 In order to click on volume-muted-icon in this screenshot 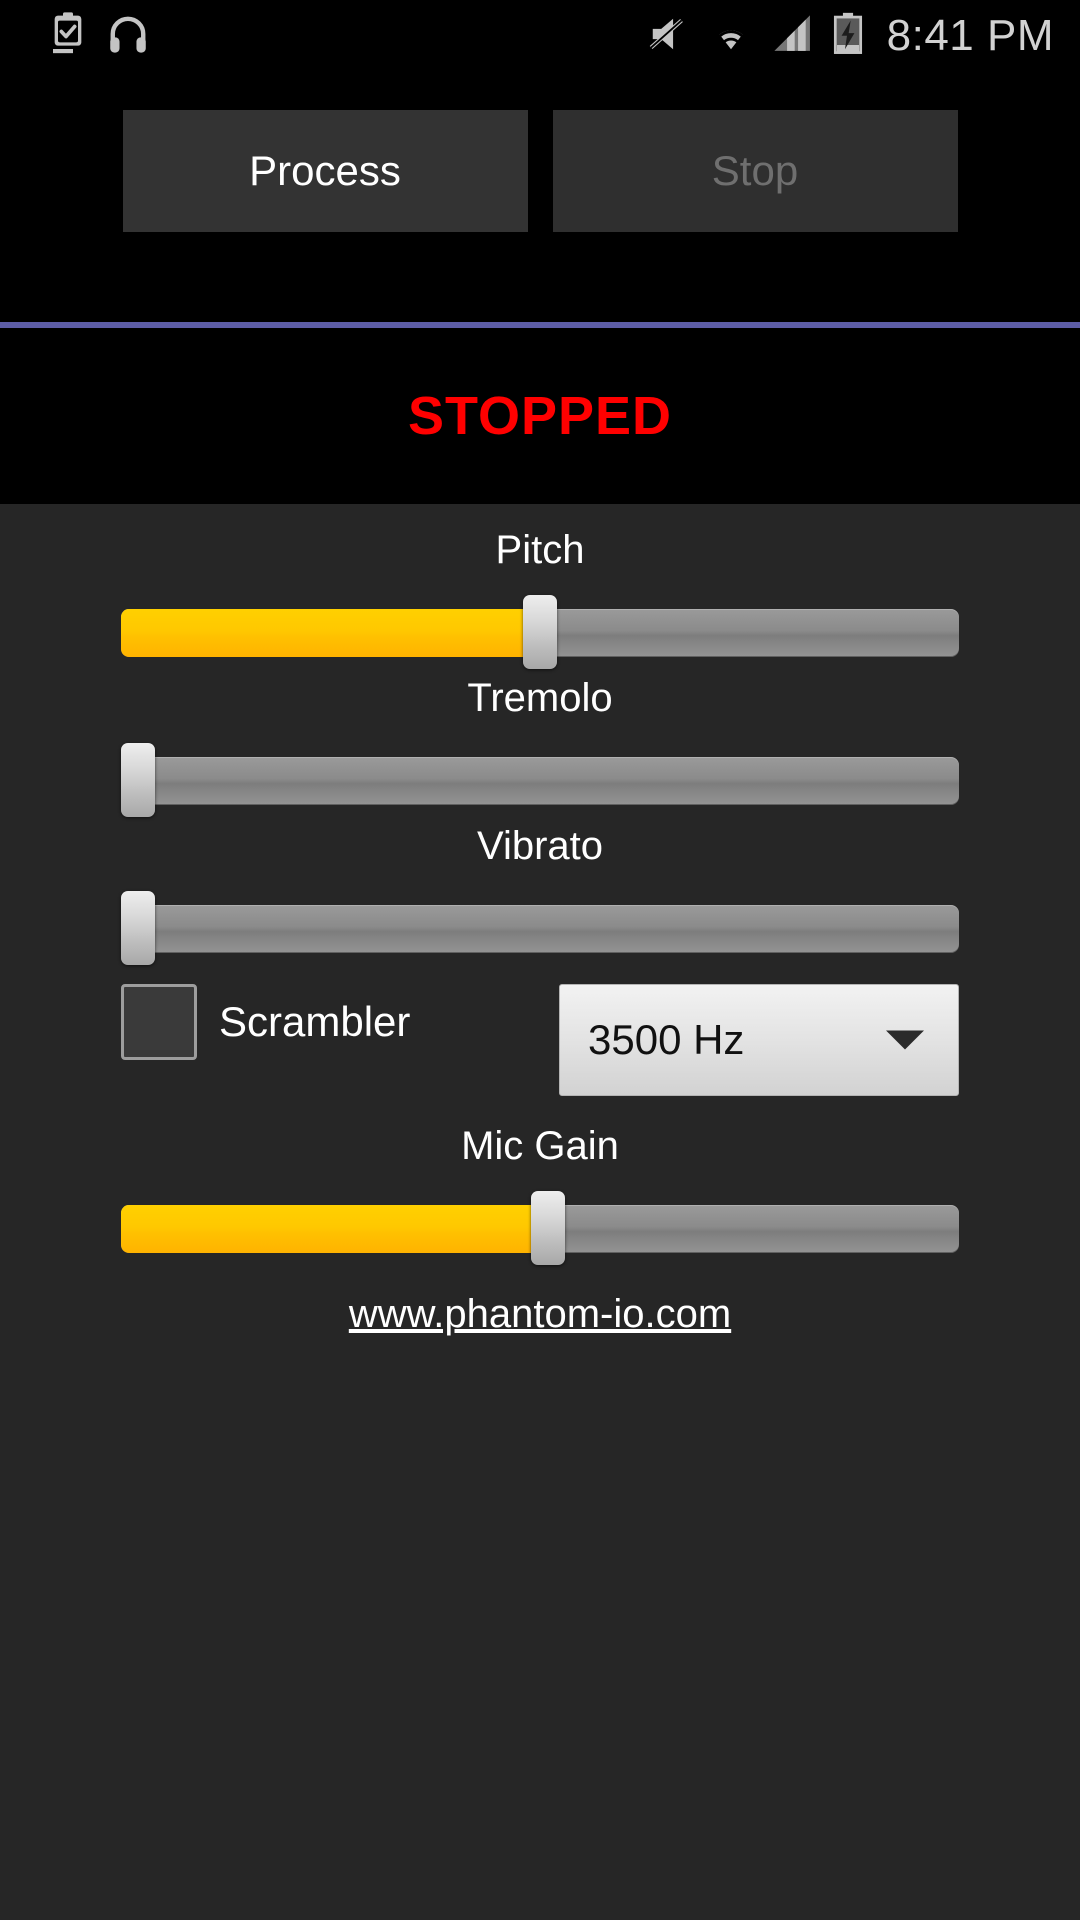, I will do `click(668, 36)`.